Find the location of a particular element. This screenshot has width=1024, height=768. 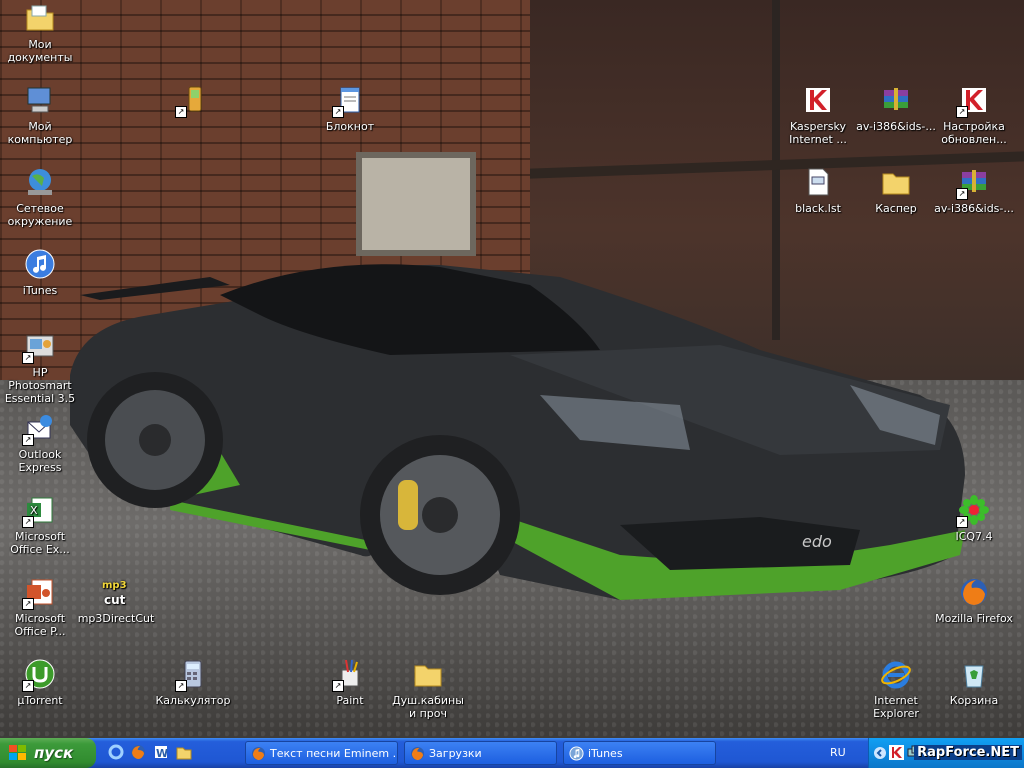

icon-label: Outlook Express is located at coordinates (40, 461).